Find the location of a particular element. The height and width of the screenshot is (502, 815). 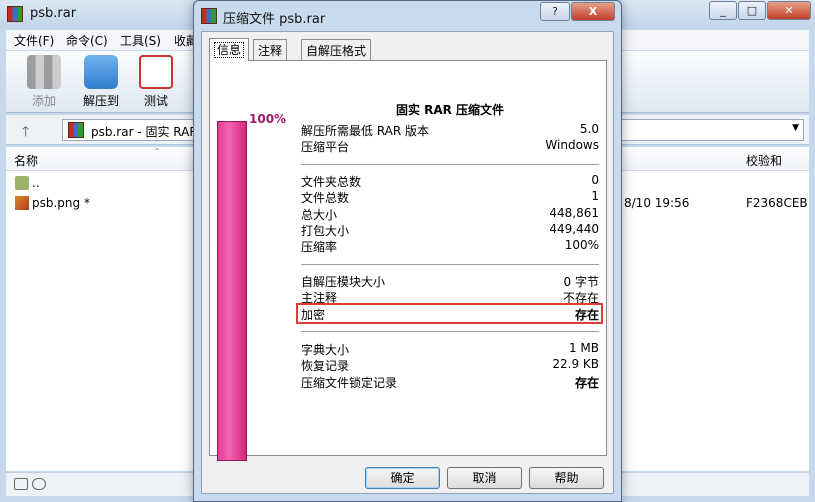

info-value: 448,861 is located at coordinates (574, 212).